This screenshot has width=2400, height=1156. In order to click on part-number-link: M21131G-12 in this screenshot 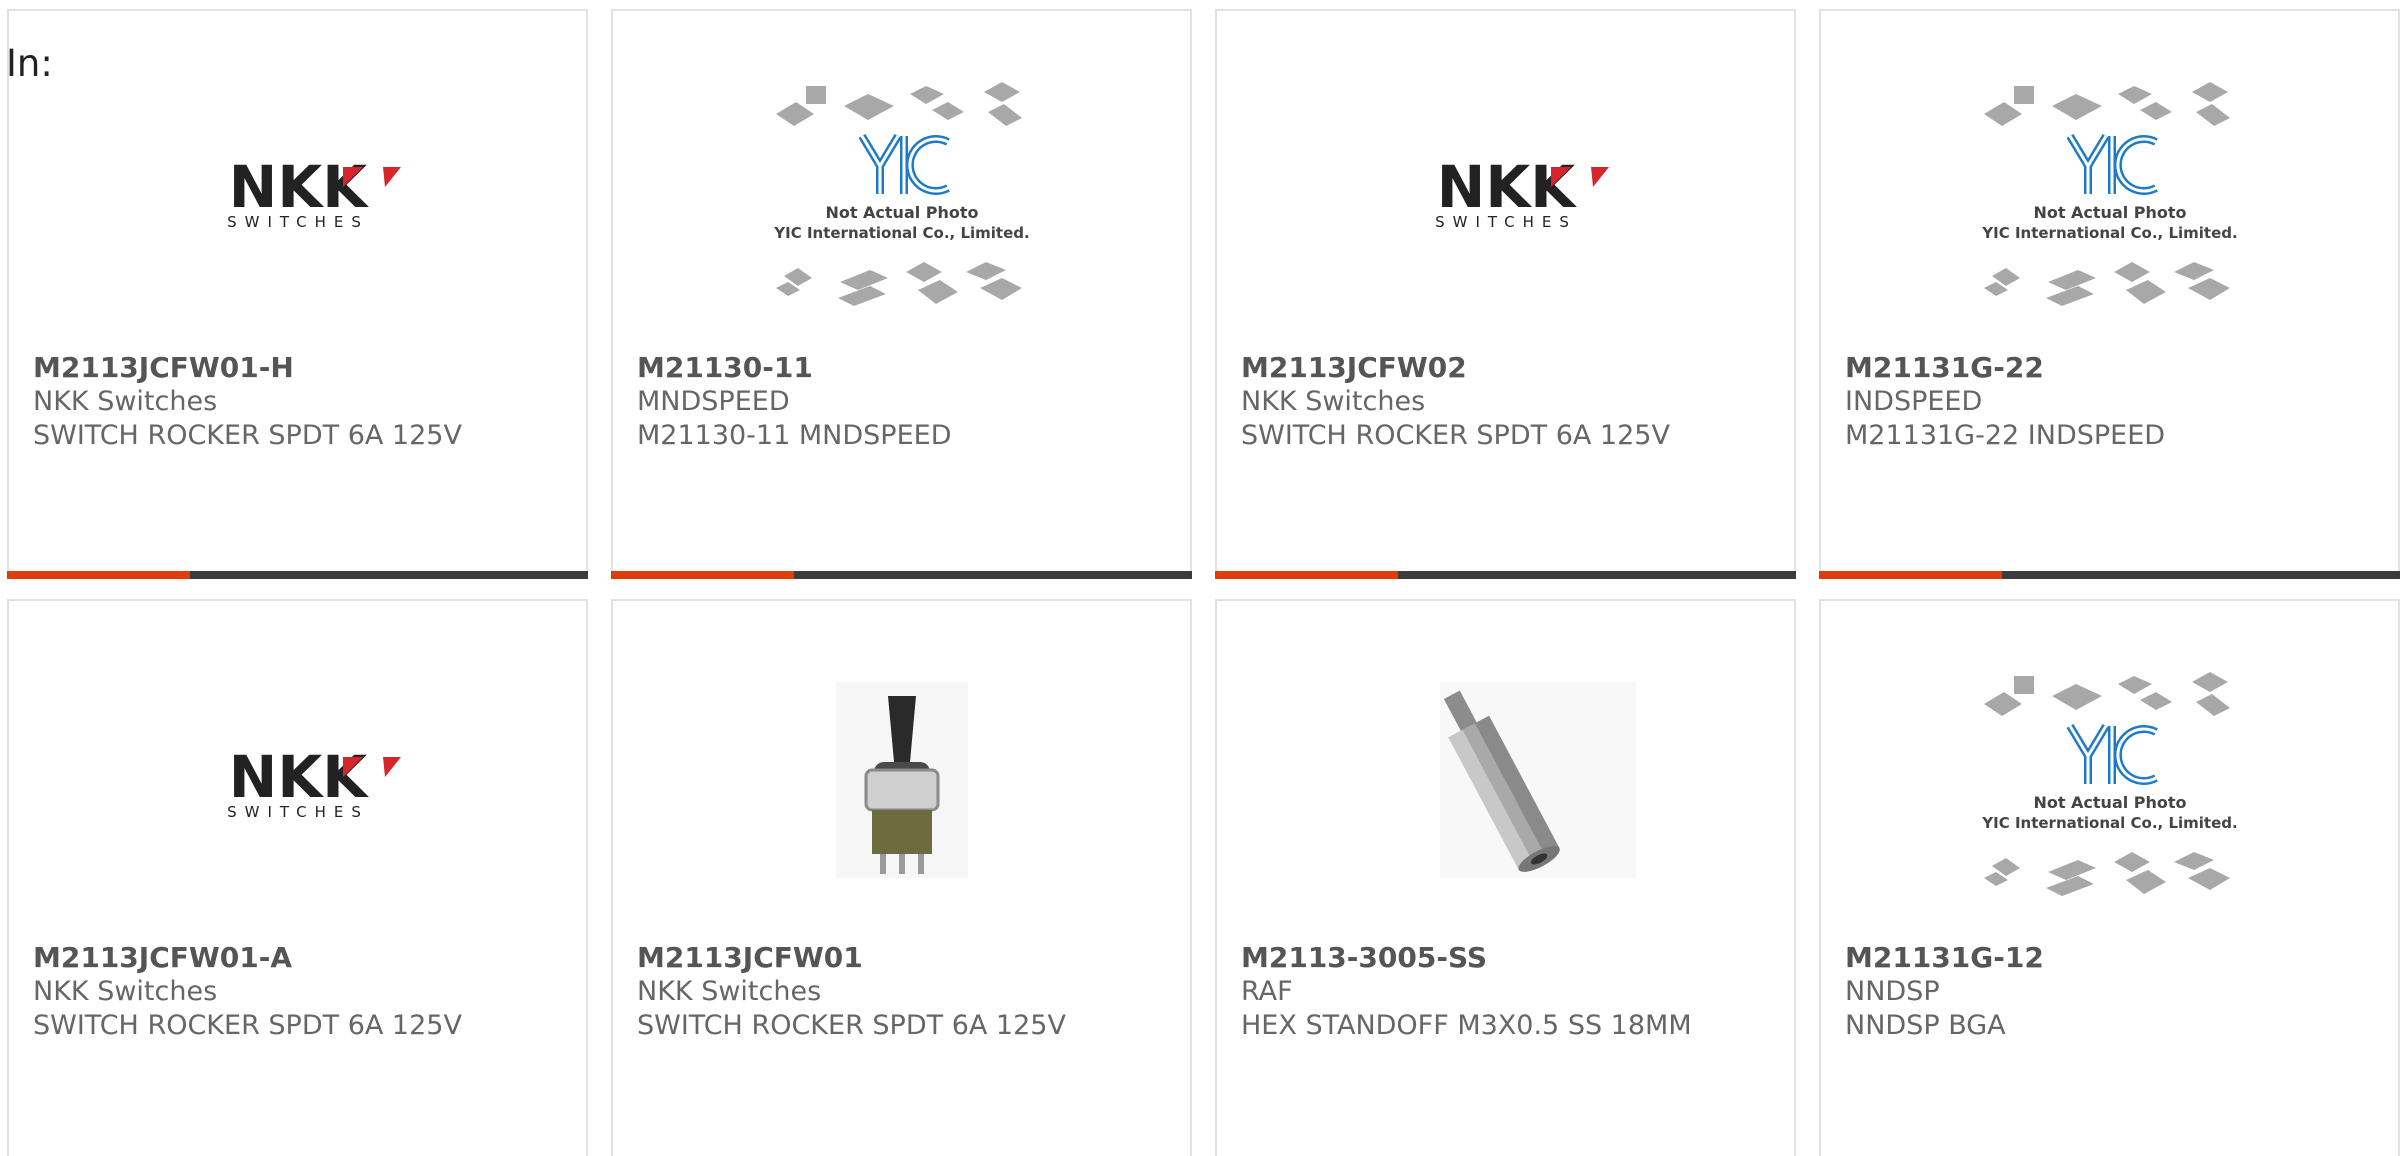, I will do `click(1944, 958)`.